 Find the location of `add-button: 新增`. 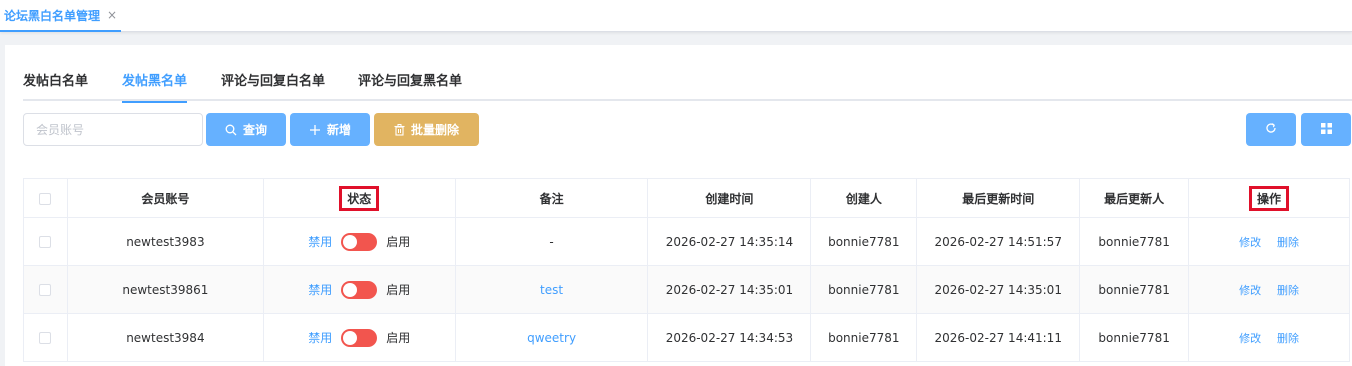

add-button: 新增 is located at coordinates (330, 129).